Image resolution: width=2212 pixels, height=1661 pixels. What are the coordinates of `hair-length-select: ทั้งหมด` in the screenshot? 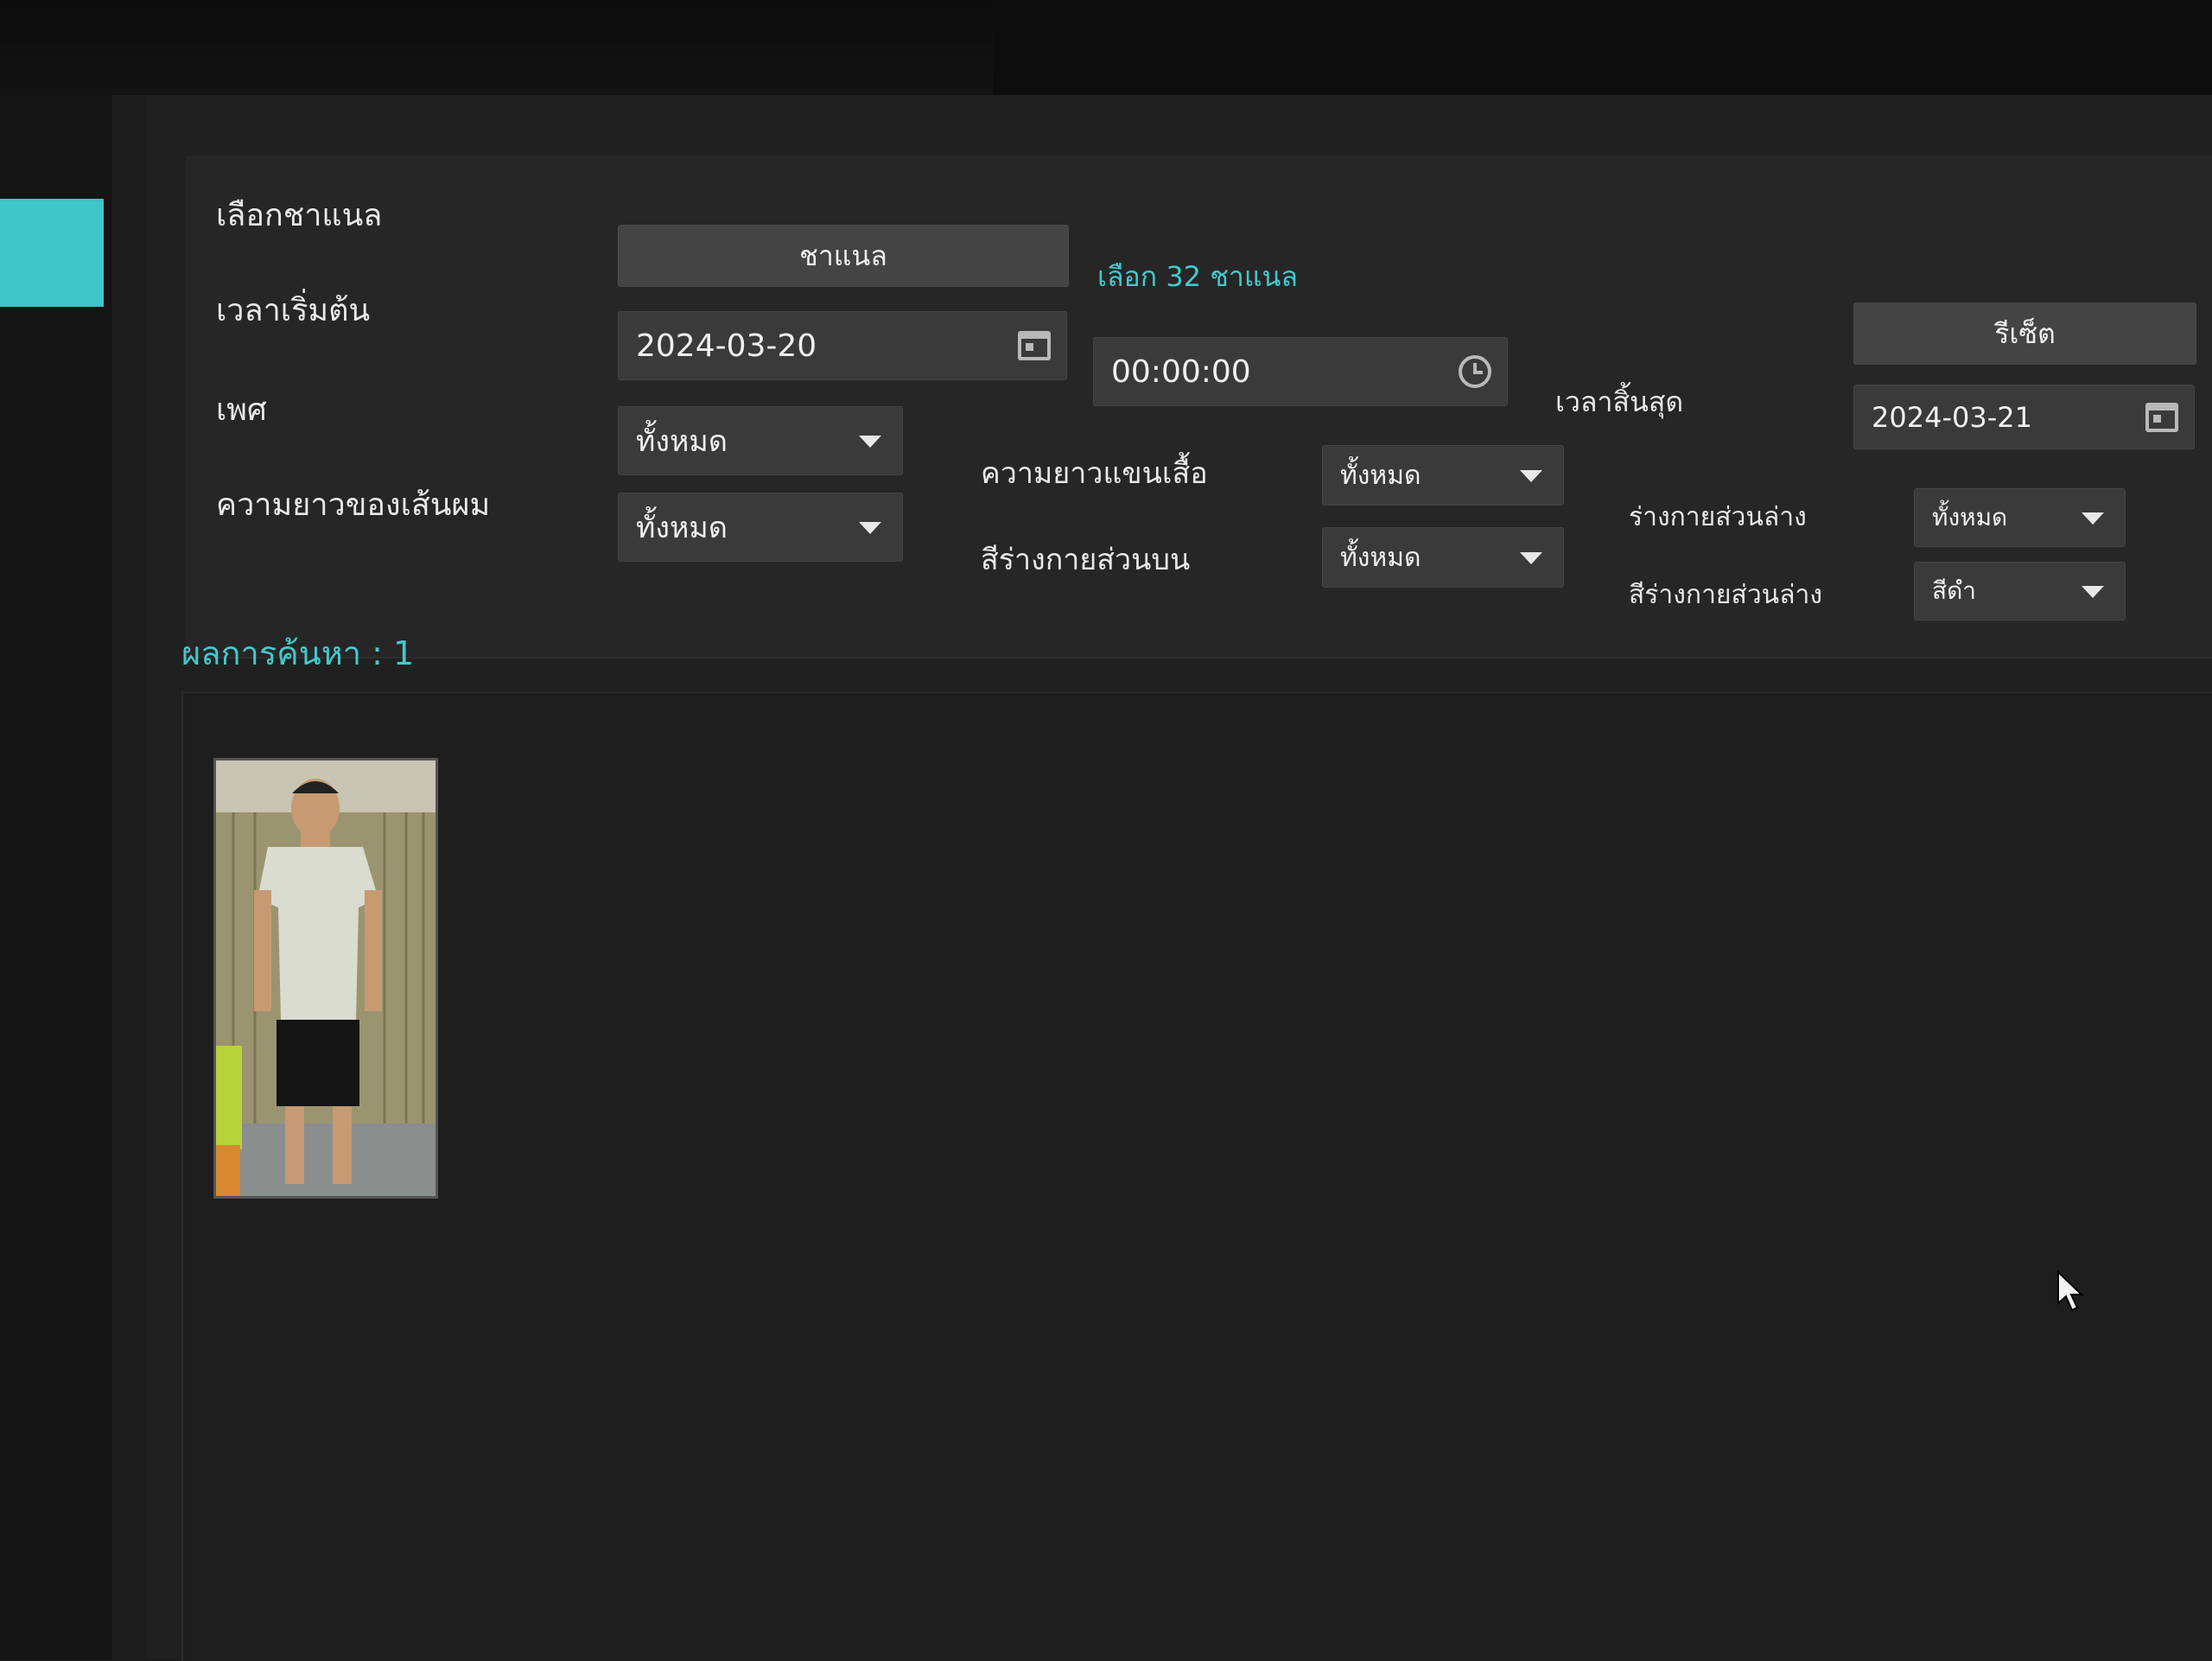 It's located at (760, 527).